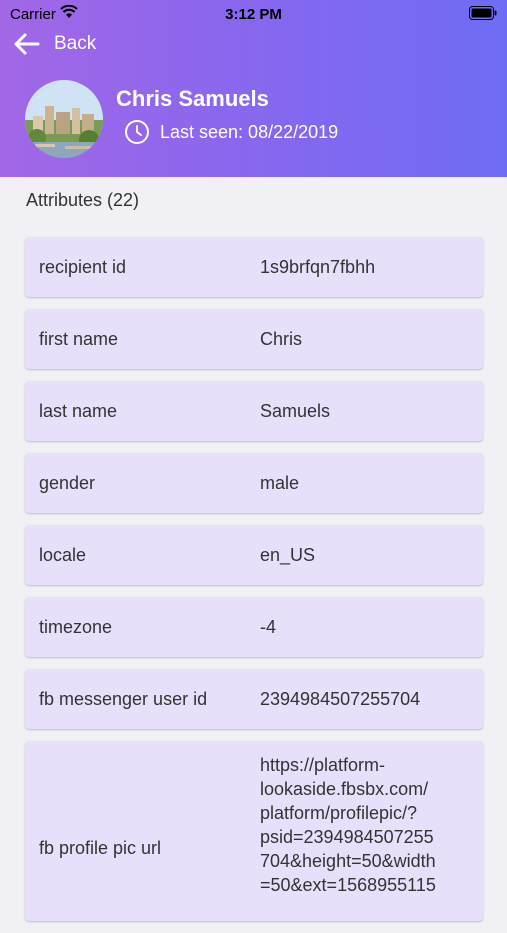 This screenshot has width=507, height=933. What do you see at coordinates (123, 698) in the screenshot?
I see `attribute-key: fb messenger user id` at bounding box center [123, 698].